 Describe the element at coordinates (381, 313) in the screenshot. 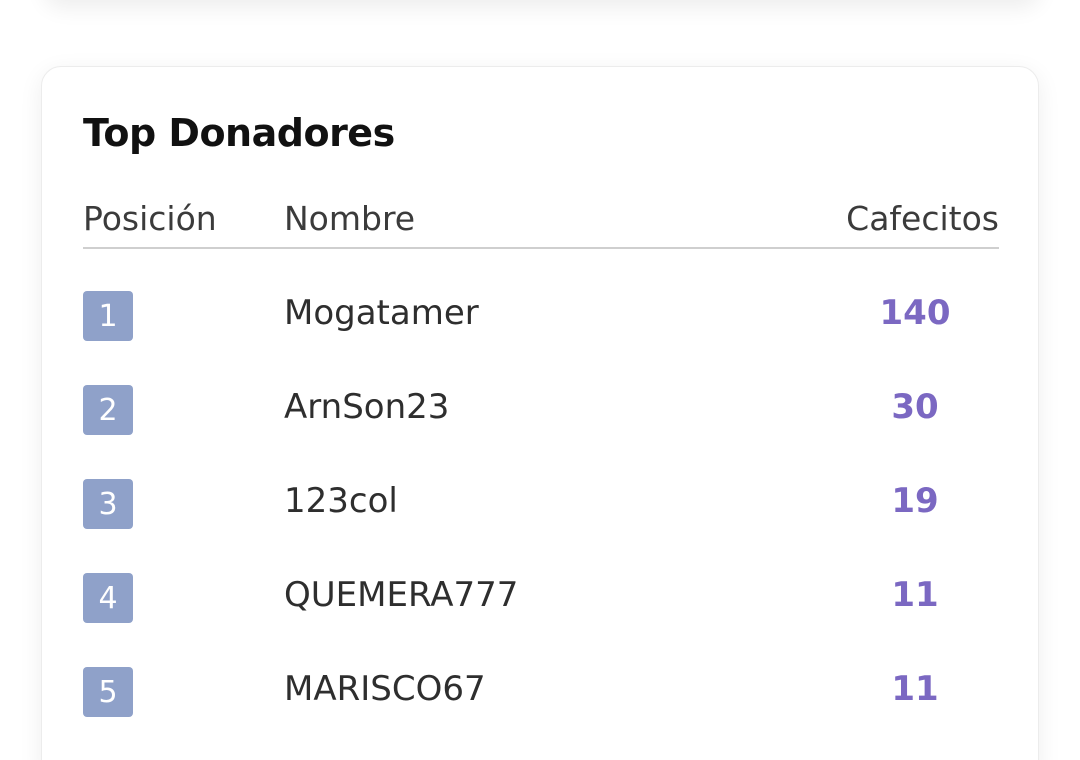

I see `donor-name: Mogatamer` at that location.